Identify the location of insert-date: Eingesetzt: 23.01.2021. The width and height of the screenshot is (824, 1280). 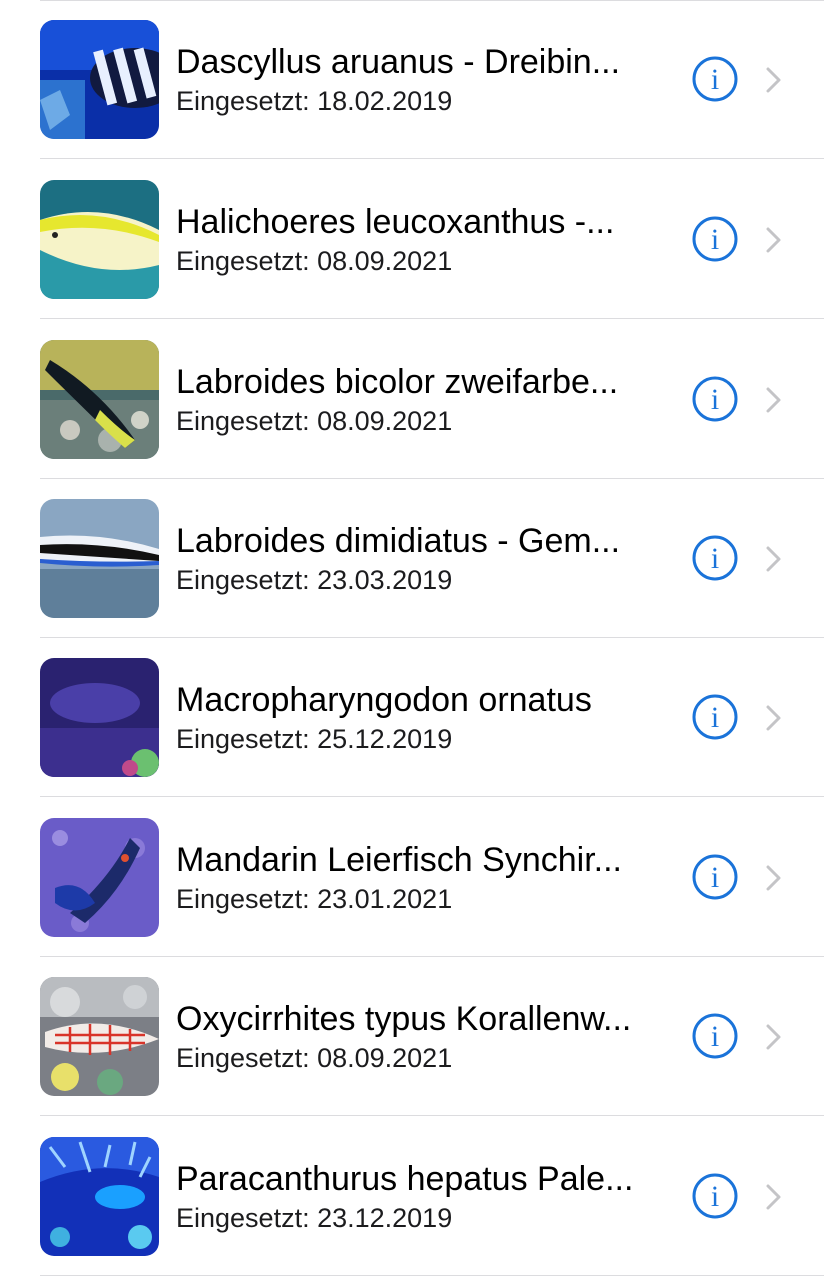
(314, 899).